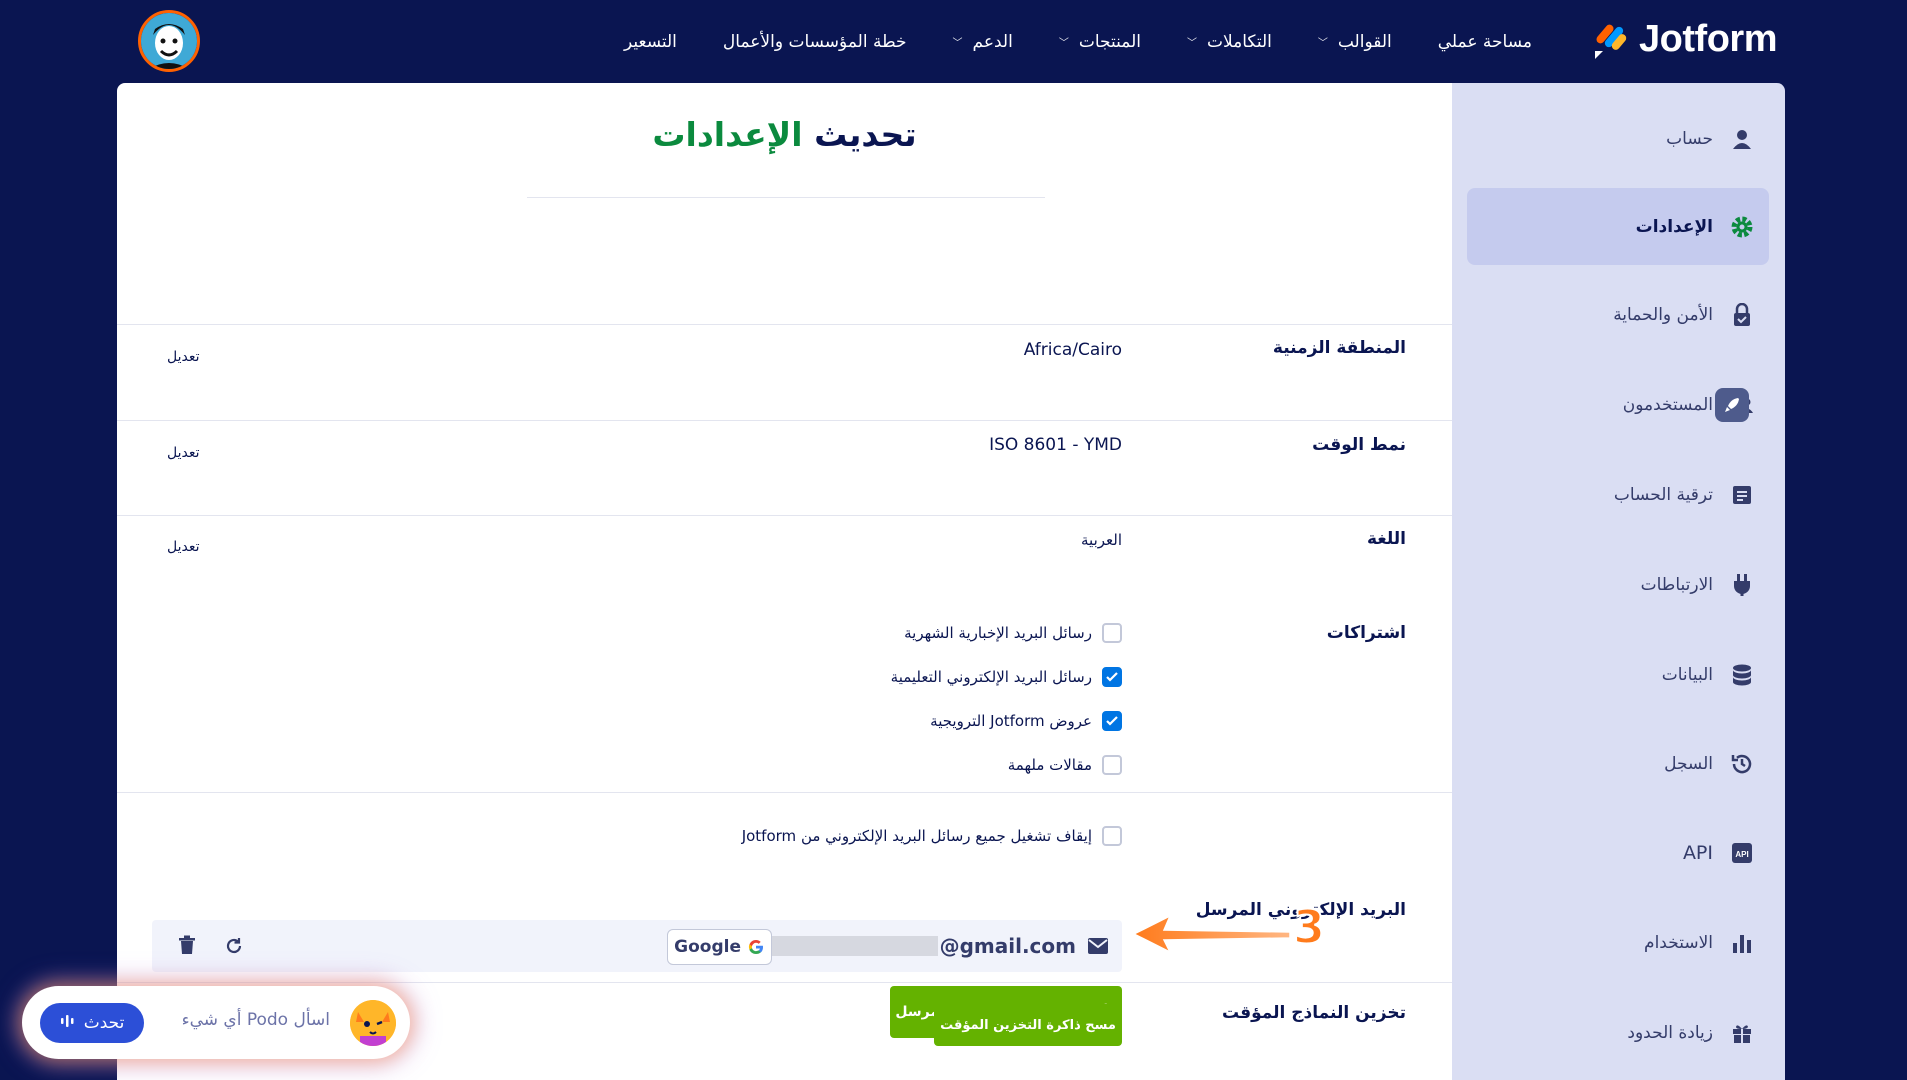 The width and height of the screenshot is (1907, 1080). What do you see at coordinates (1667, 404) in the screenshot?
I see `sidebar-item-label: المستخدمون` at bounding box center [1667, 404].